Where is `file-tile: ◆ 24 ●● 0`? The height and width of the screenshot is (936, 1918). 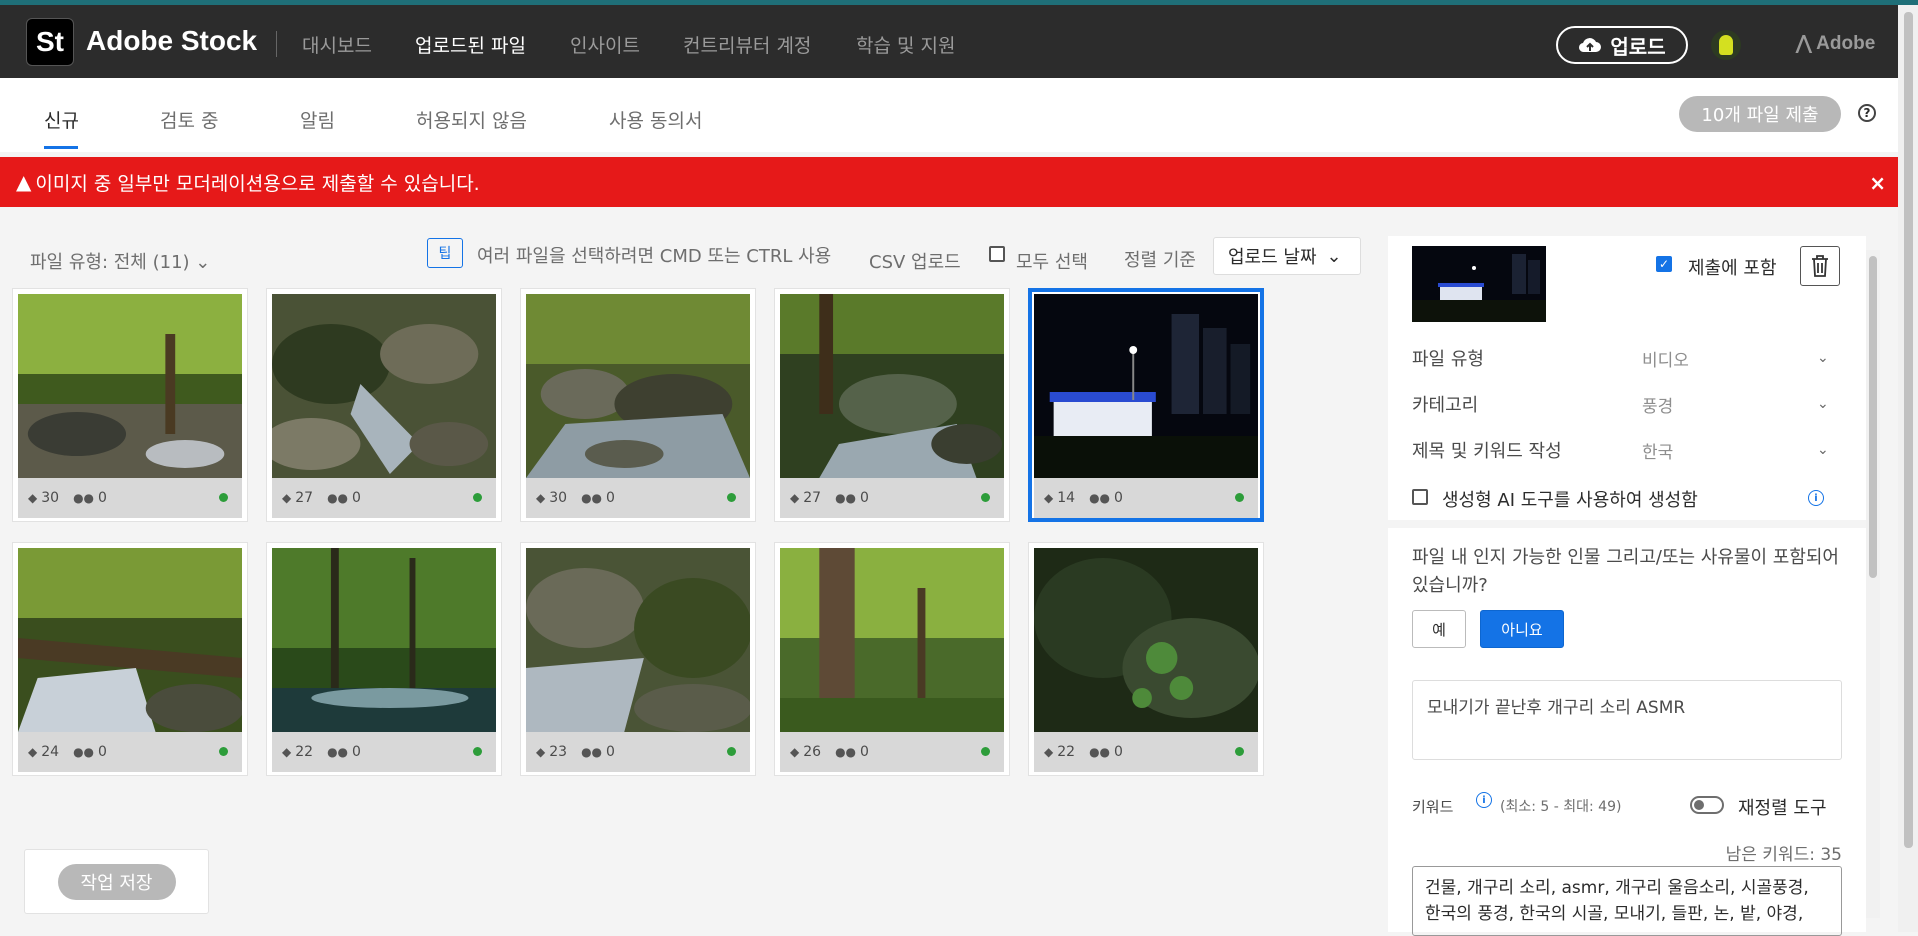 file-tile: ◆ 24 ●● 0 is located at coordinates (130, 659).